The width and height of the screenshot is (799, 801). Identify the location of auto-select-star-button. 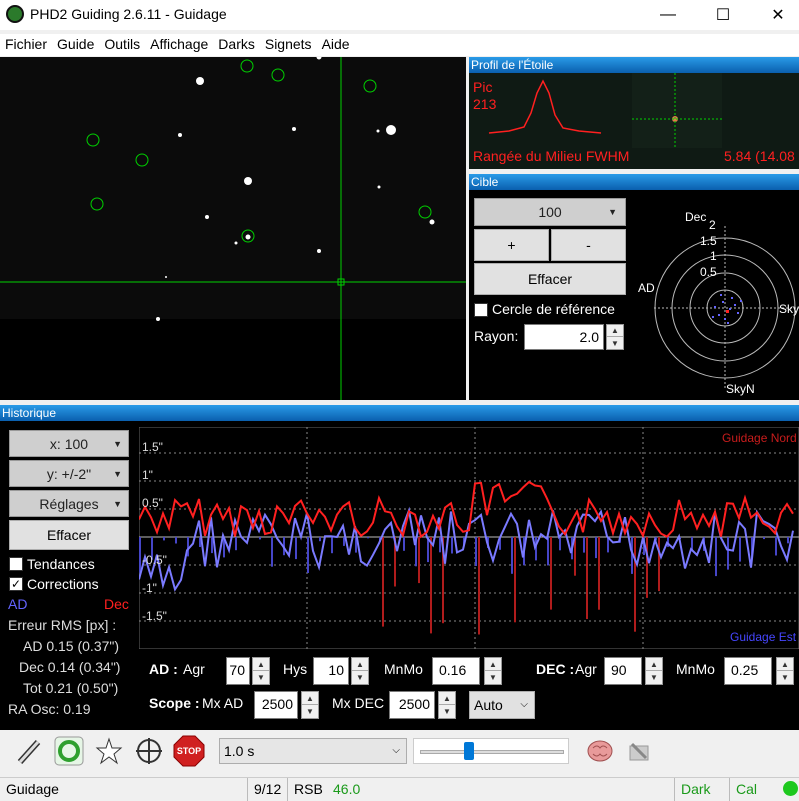
(109, 751).